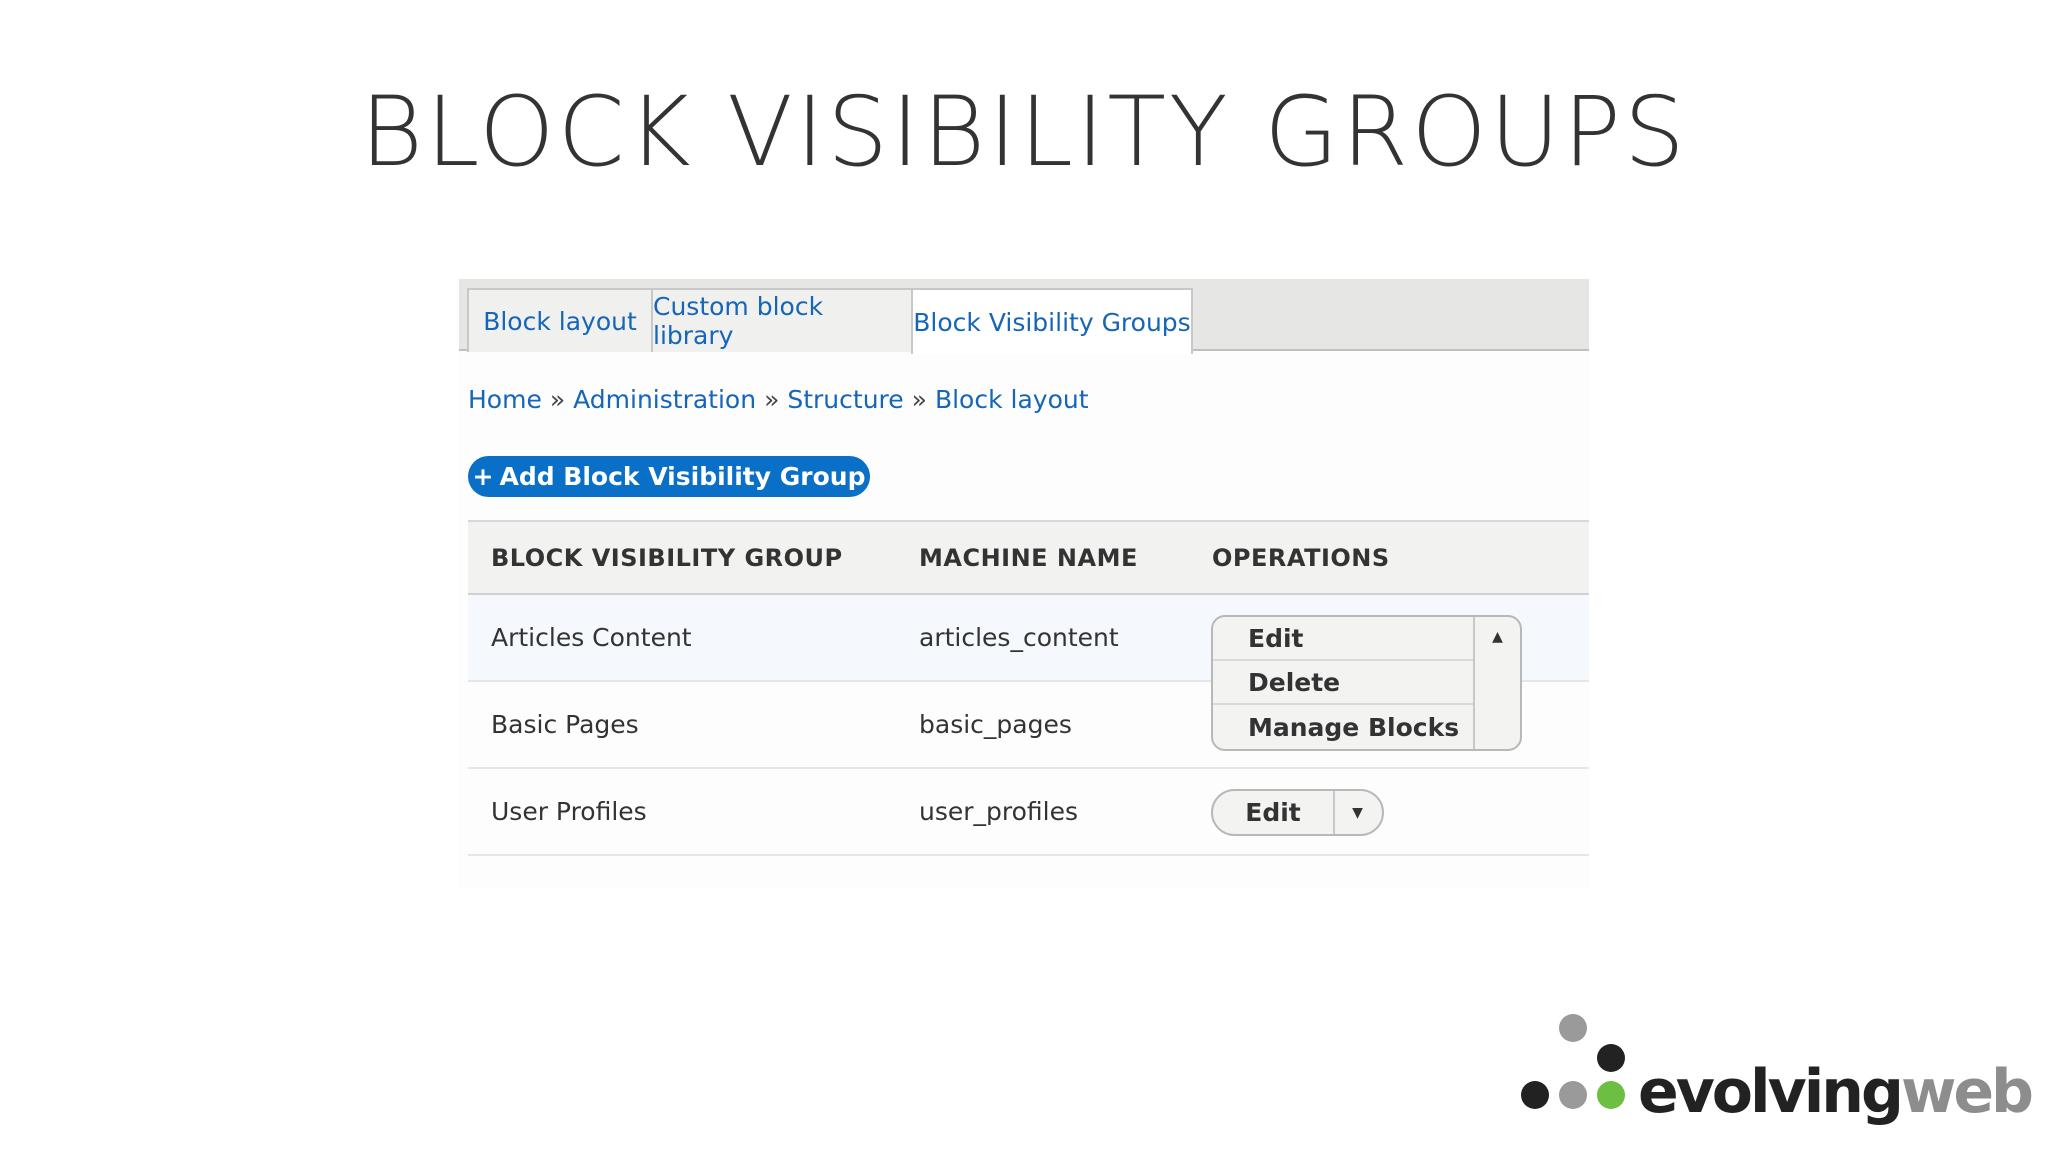 The image size is (2048, 1152). Describe the element at coordinates (560, 320) in the screenshot. I see `tab-block-layout: Block layout` at that location.